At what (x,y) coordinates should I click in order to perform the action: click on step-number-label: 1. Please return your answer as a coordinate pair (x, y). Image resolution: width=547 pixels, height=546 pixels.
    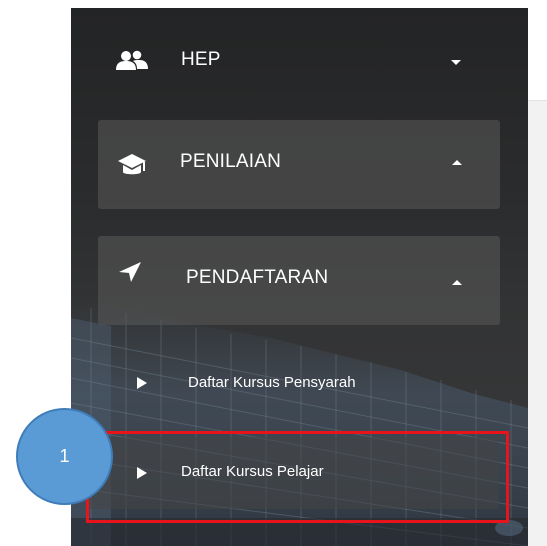
    Looking at the image, I should click on (64, 456).